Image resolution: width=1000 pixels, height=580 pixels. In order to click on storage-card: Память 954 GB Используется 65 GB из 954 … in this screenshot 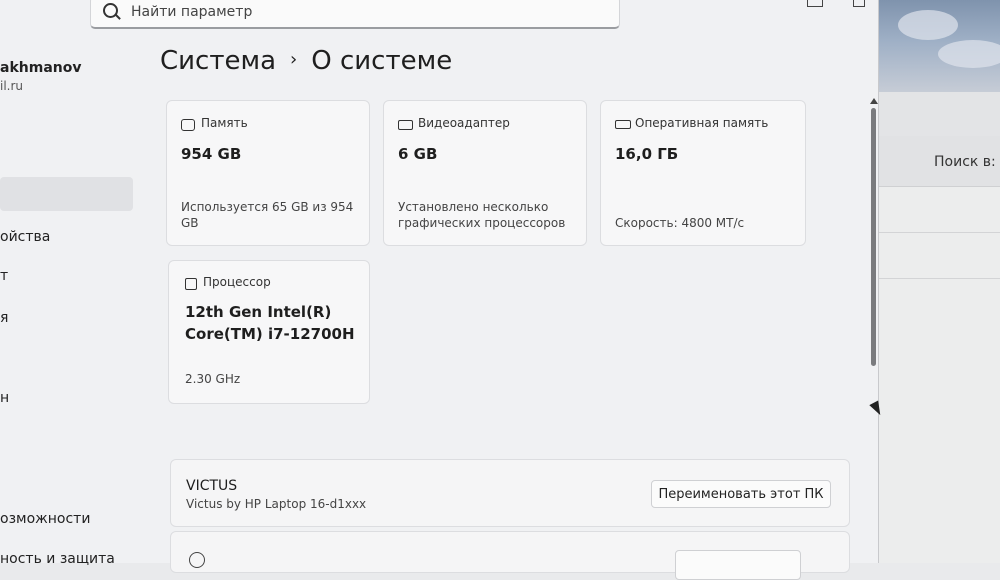, I will do `click(268, 173)`.